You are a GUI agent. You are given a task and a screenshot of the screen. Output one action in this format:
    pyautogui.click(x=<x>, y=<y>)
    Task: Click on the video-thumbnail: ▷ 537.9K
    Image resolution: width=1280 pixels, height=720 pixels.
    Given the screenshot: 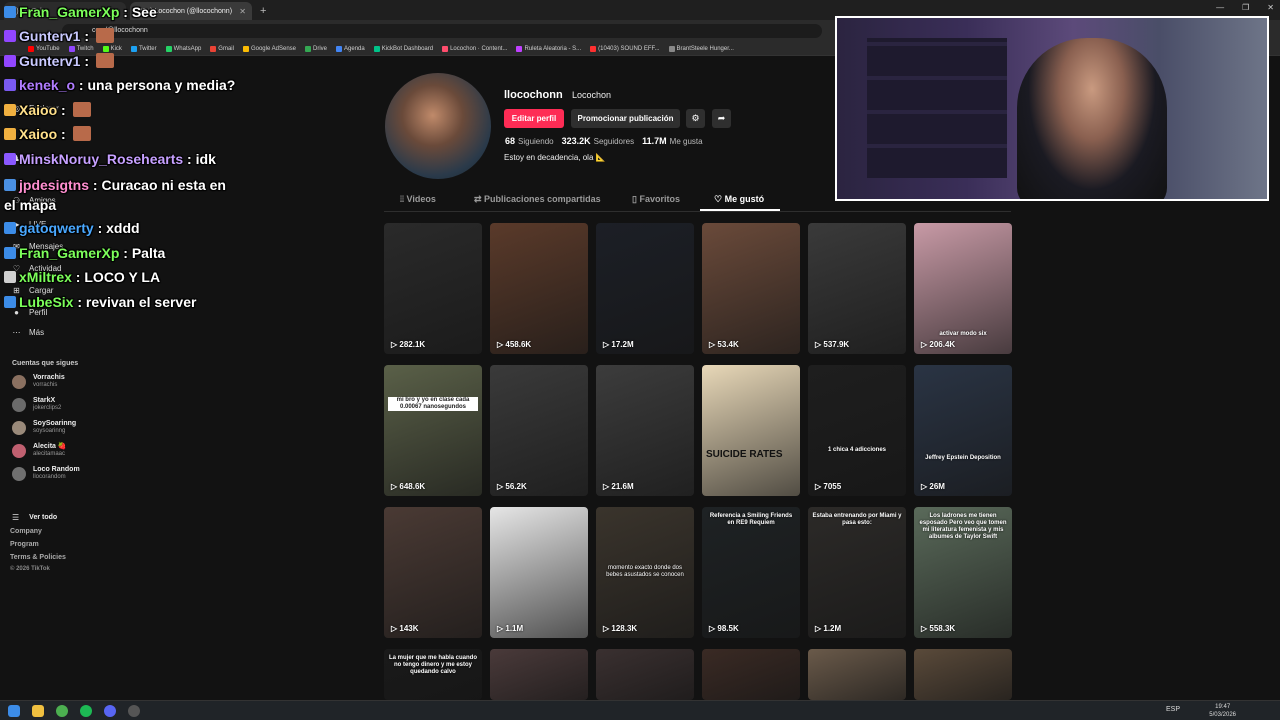 What is the action you would take?
    pyautogui.click(x=857, y=288)
    